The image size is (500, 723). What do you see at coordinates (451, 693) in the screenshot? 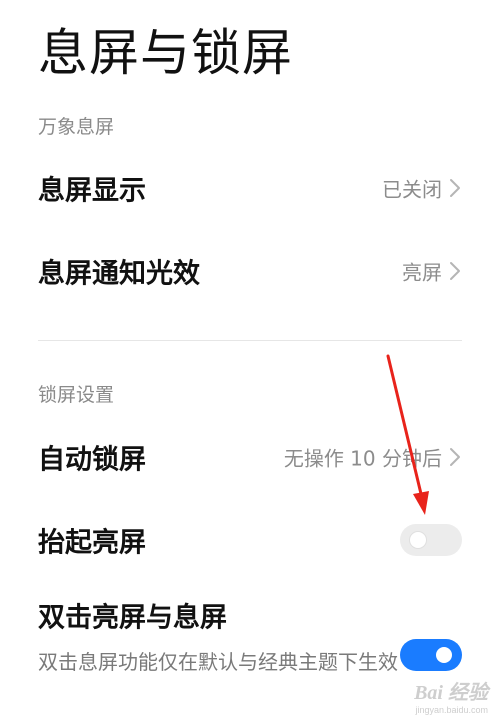
I see `watermark-logo: Bai 经验` at bounding box center [451, 693].